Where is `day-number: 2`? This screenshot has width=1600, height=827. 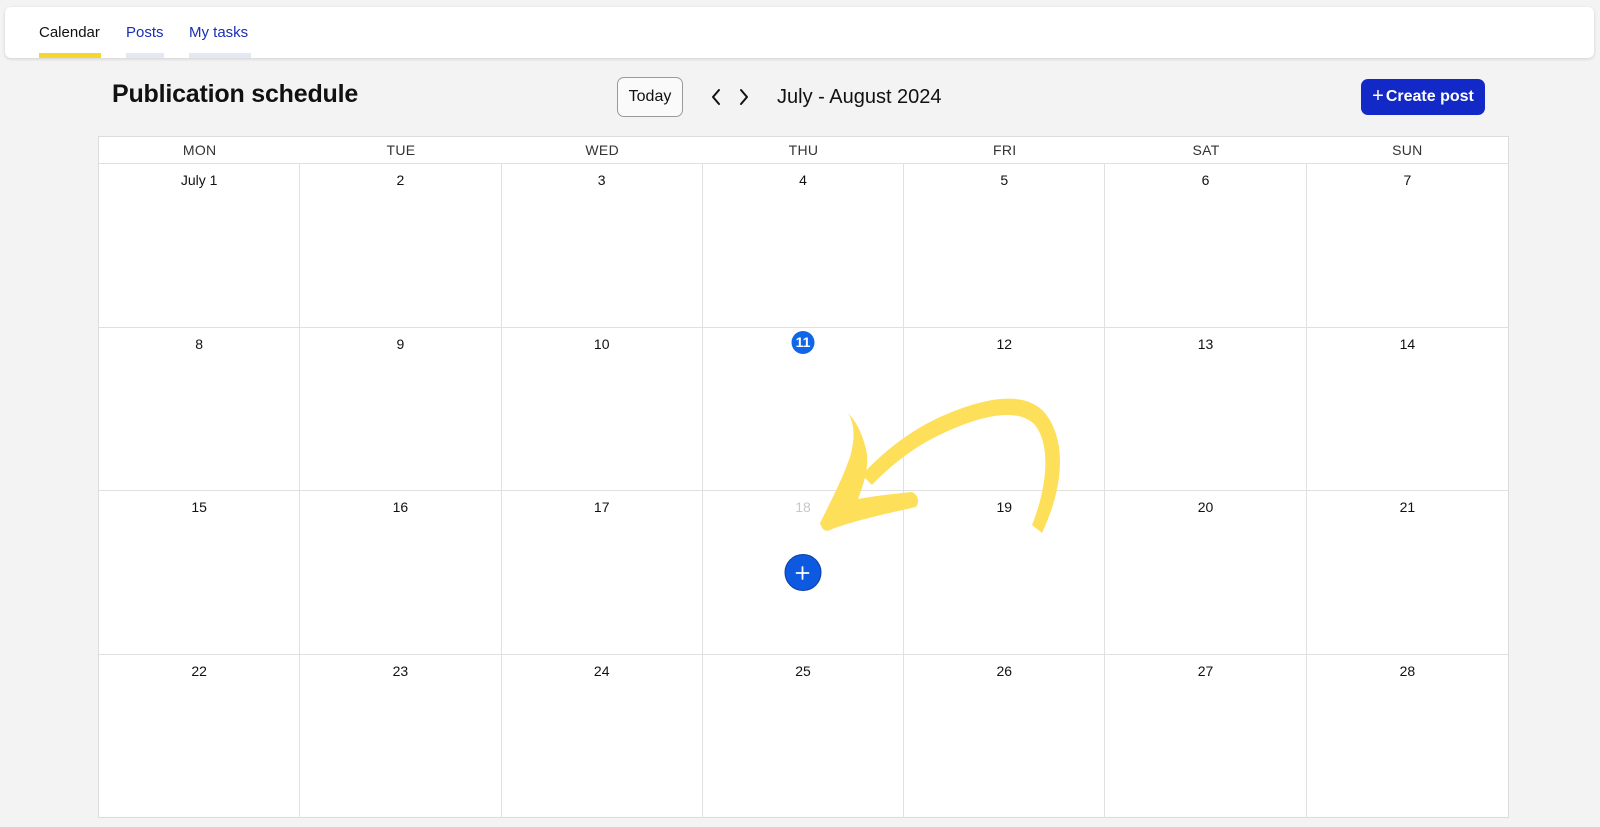 day-number: 2 is located at coordinates (400, 180).